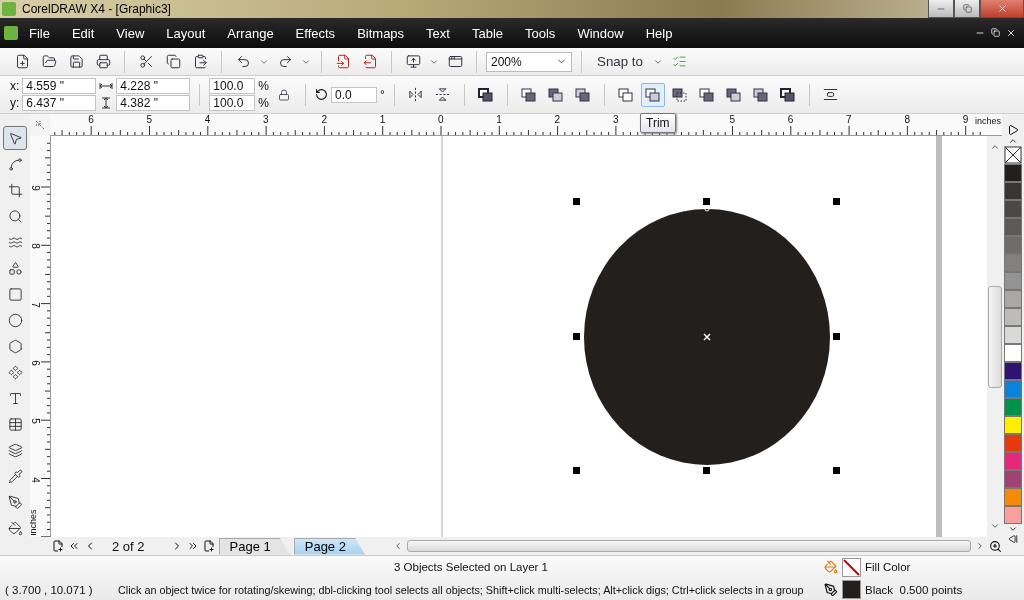 Image resolution: width=1024 pixels, height=600 pixels. I want to click on y-position-field: 6.437 ", so click(59, 103).